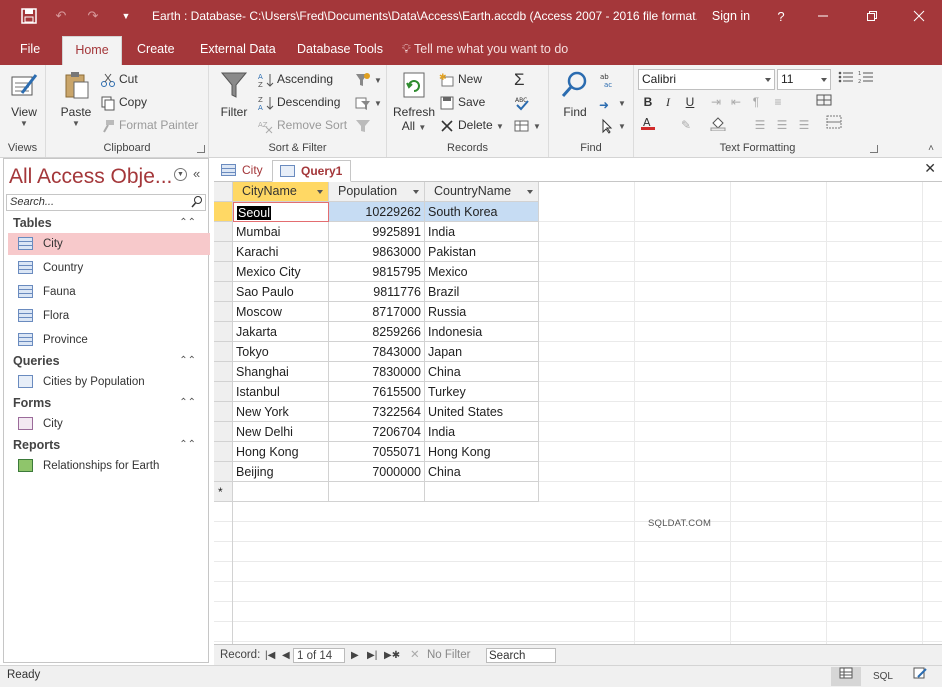  Describe the element at coordinates (930, 168) in the screenshot. I see `close-document-icon: ✕` at that location.